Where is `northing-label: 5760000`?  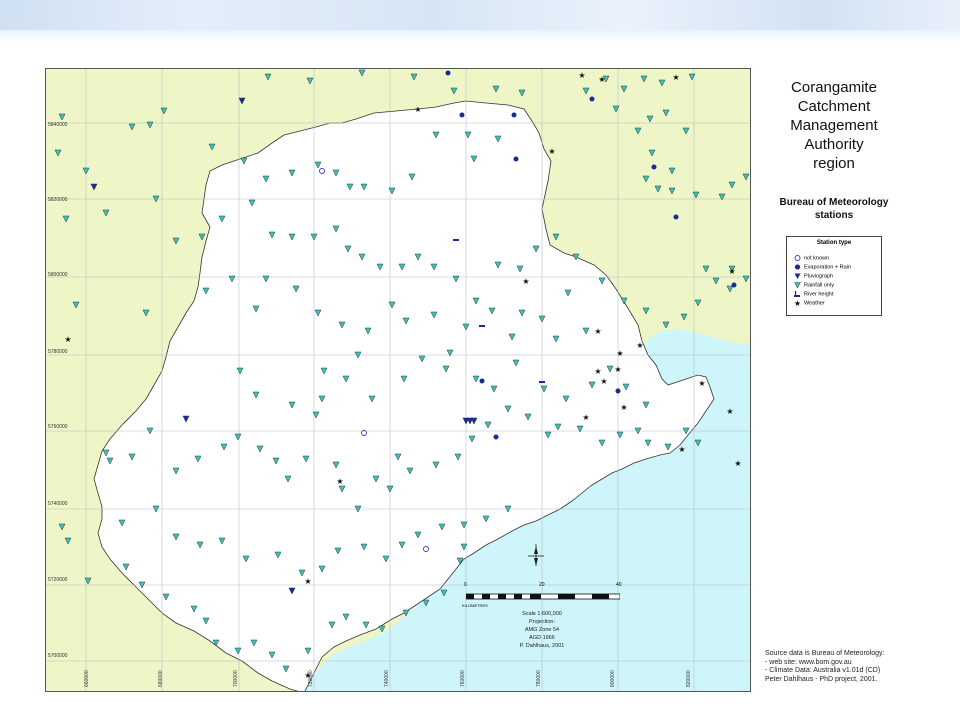
northing-label: 5760000 is located at coordinates (58, 427).